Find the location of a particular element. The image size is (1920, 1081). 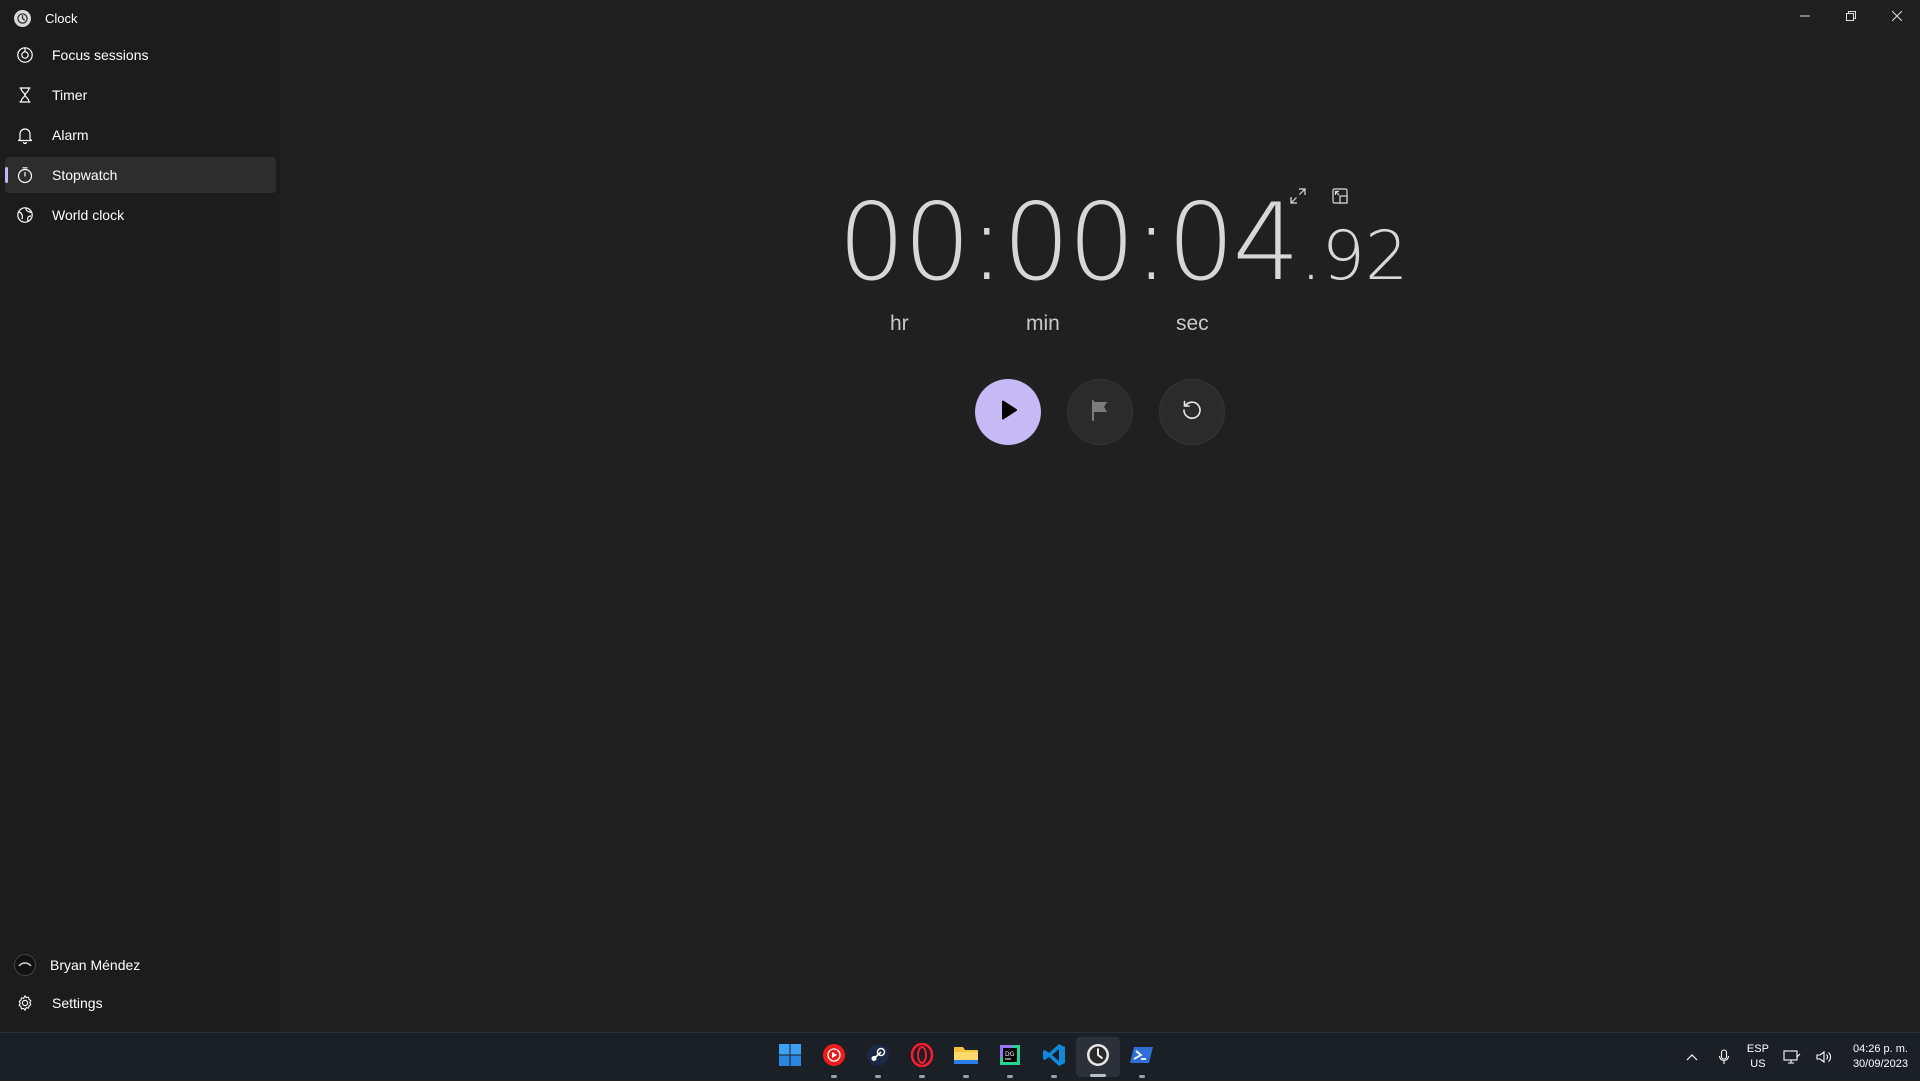

taskbar-clock is located at coordinates (1098, 1057).